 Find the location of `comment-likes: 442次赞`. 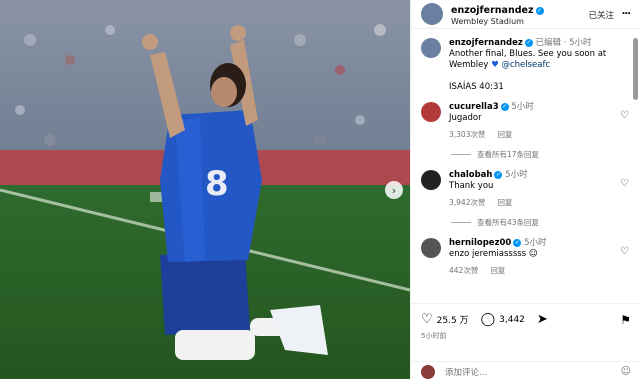

comment-likes: 442次赞 is located at coordinates (463, 270).